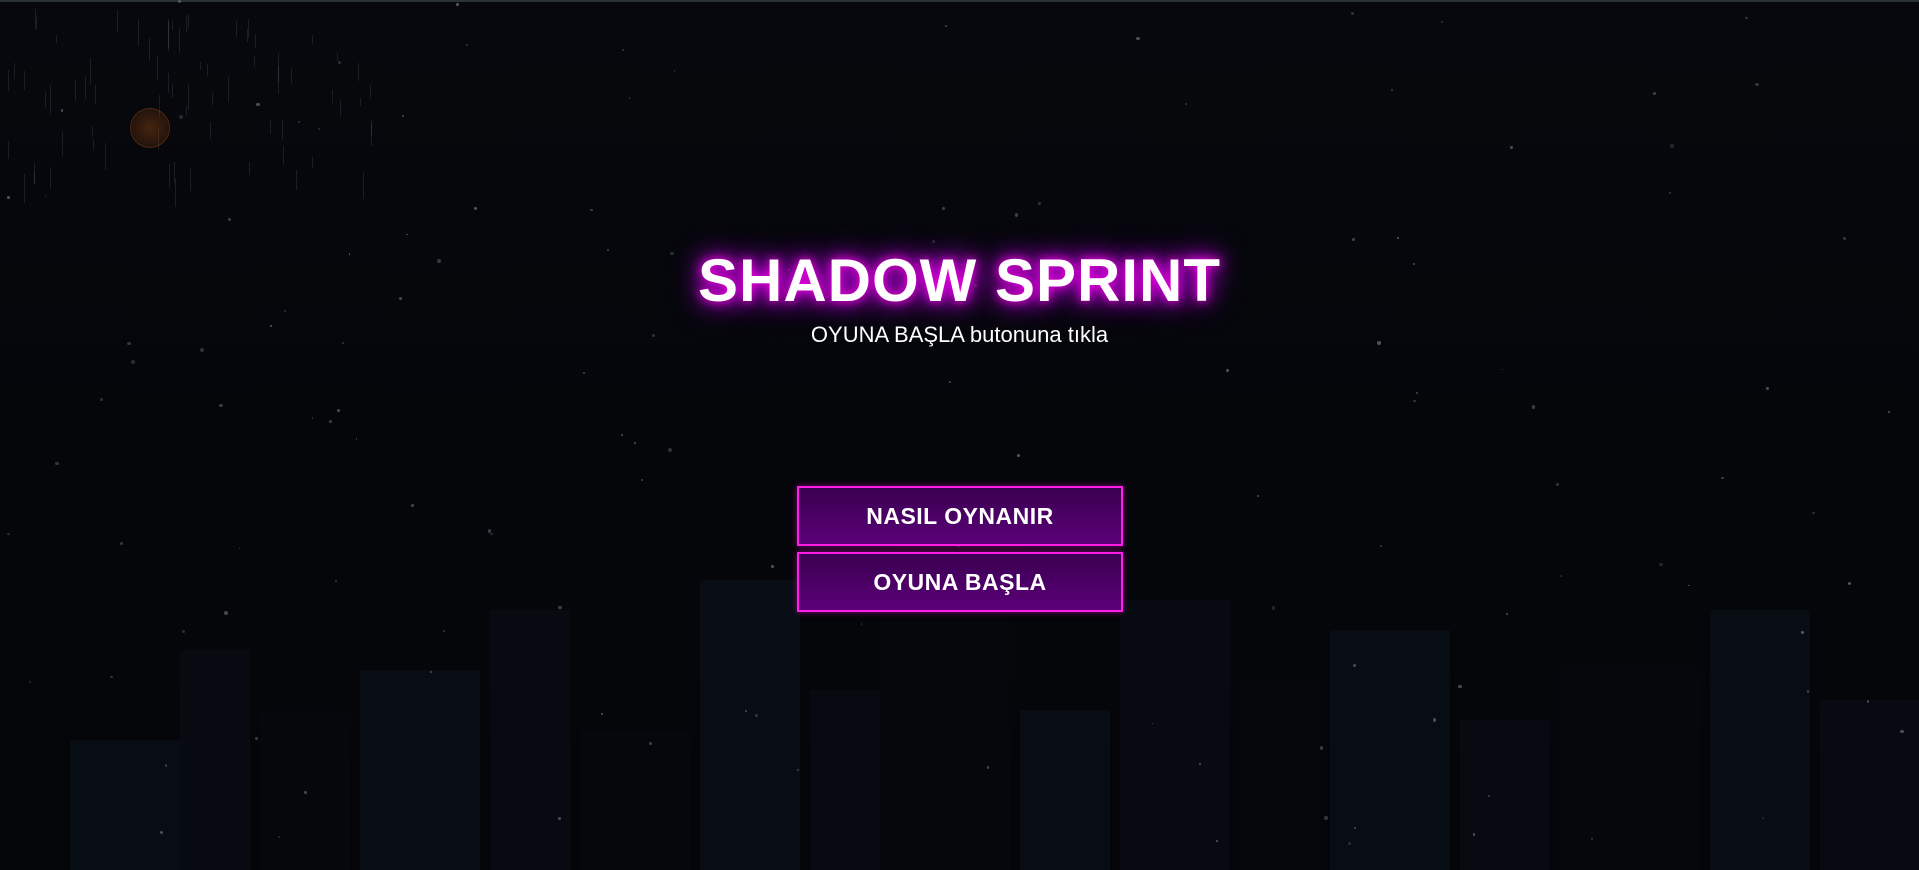 The height and width of the screenshot is (870, 1919). I want to click on start-game-button: OYUNA BAŞLA, so click(960, 582).